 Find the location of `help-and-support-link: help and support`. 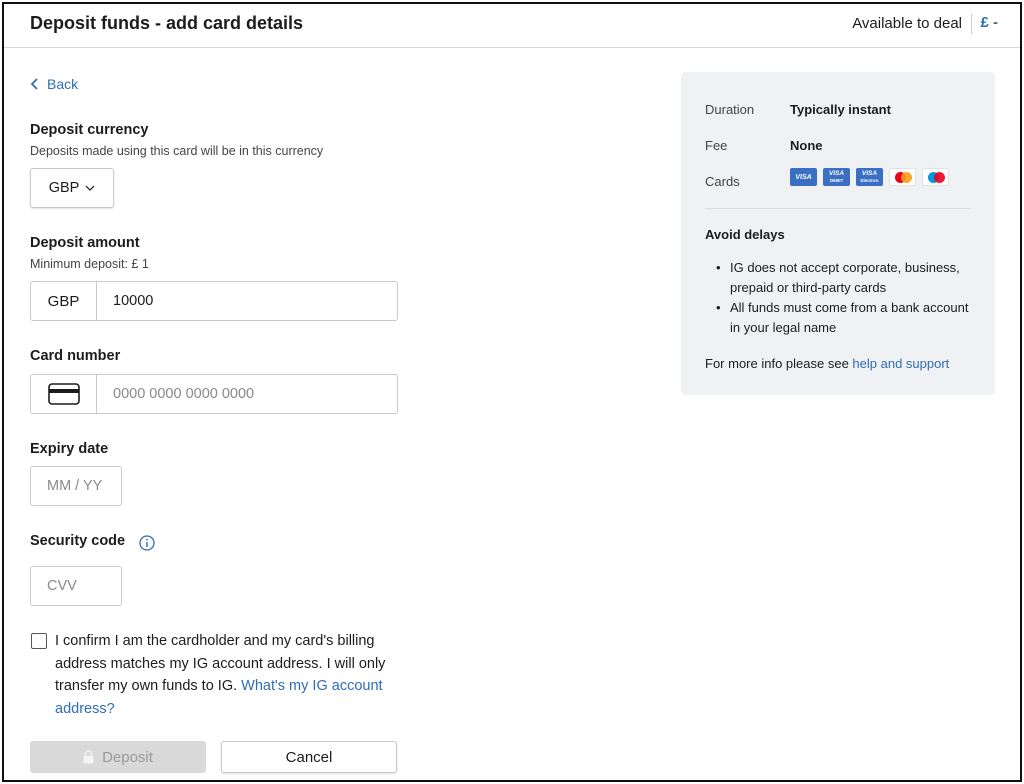

help-and-support-link: help and support is located at coordinates (900, 363).